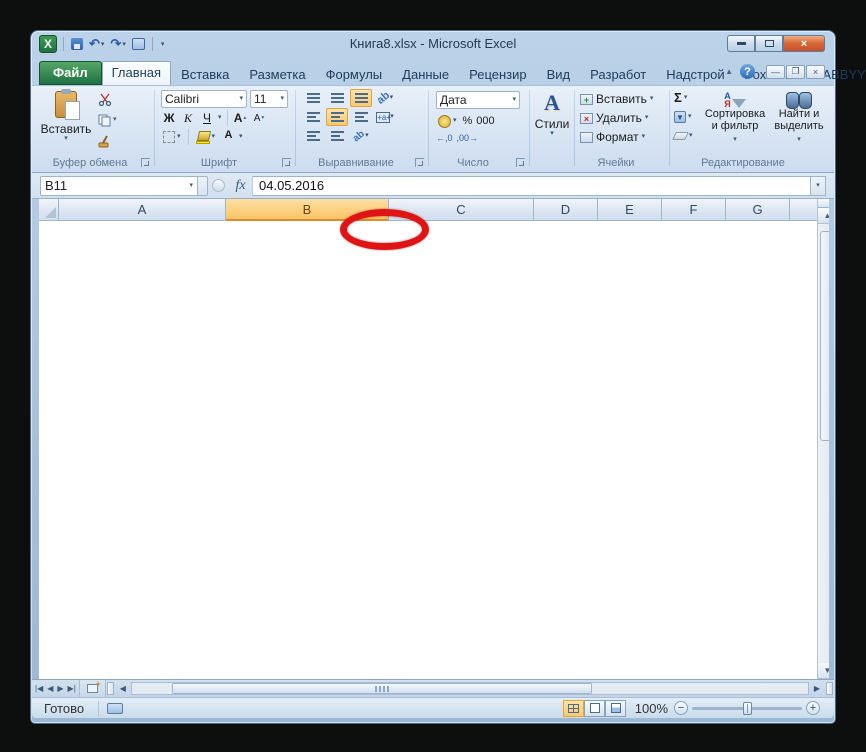 The width and height of the screenshot is (866, 752). What do you see at coordinates (623, 137) in the screenshot?
I see `format-cells-button: Формат ▾` at bounding box center [623, 137].